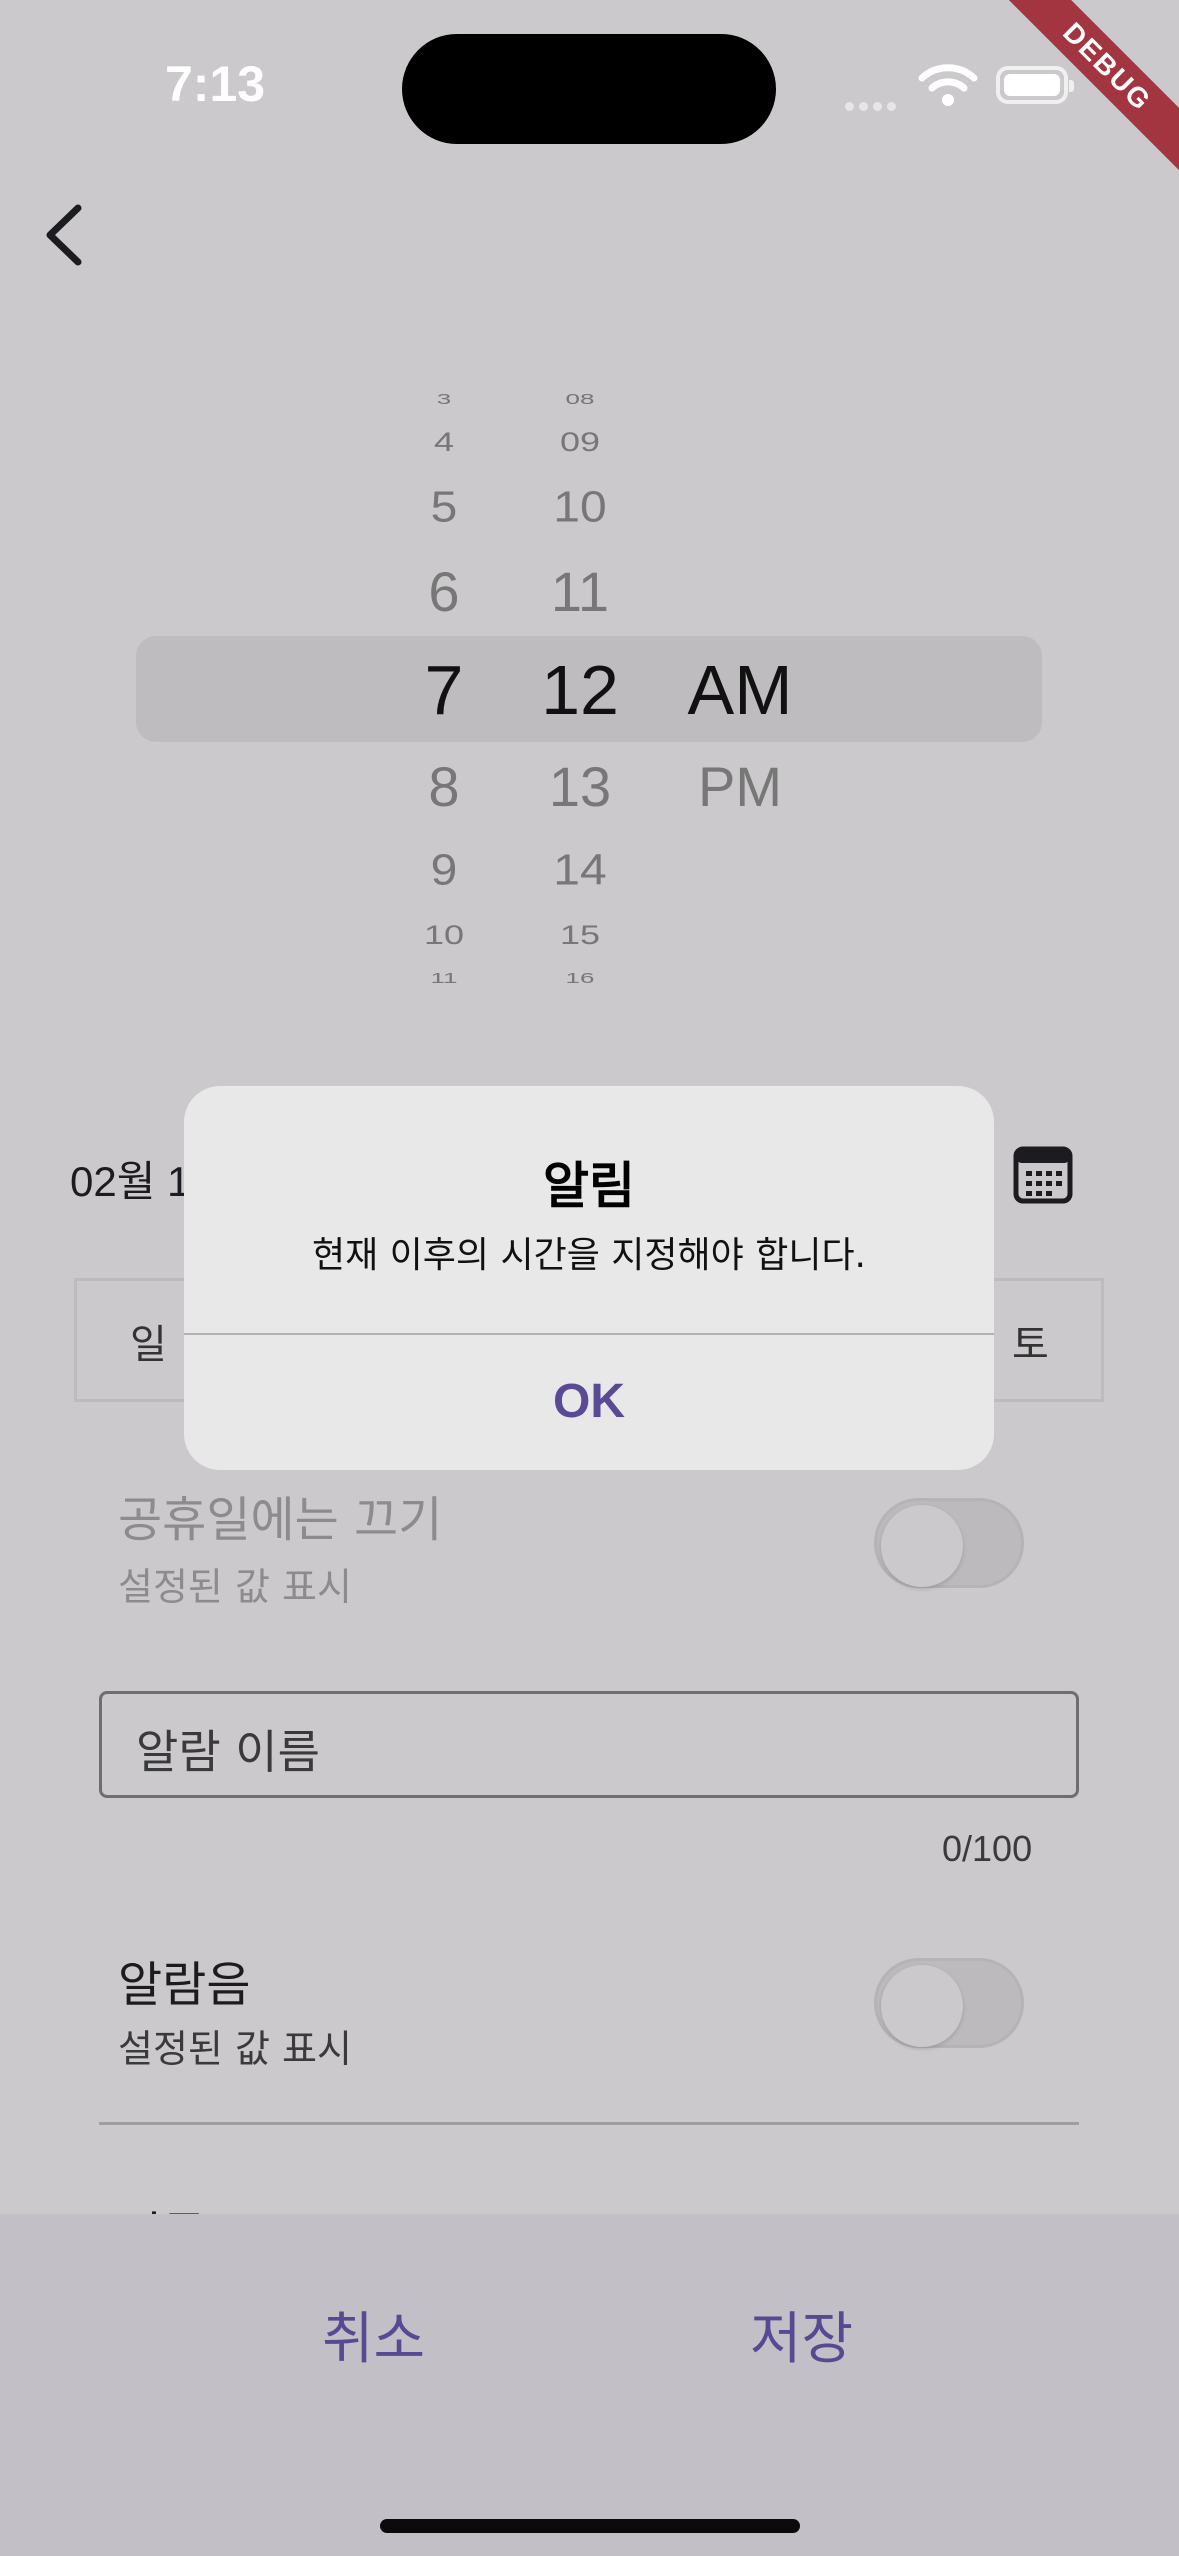 The width and height of the screenshot is (1179, 2556). Describe the element at coordinates (444, 935) in the screenshot. I see `picker-hour-option: 10` at that location.